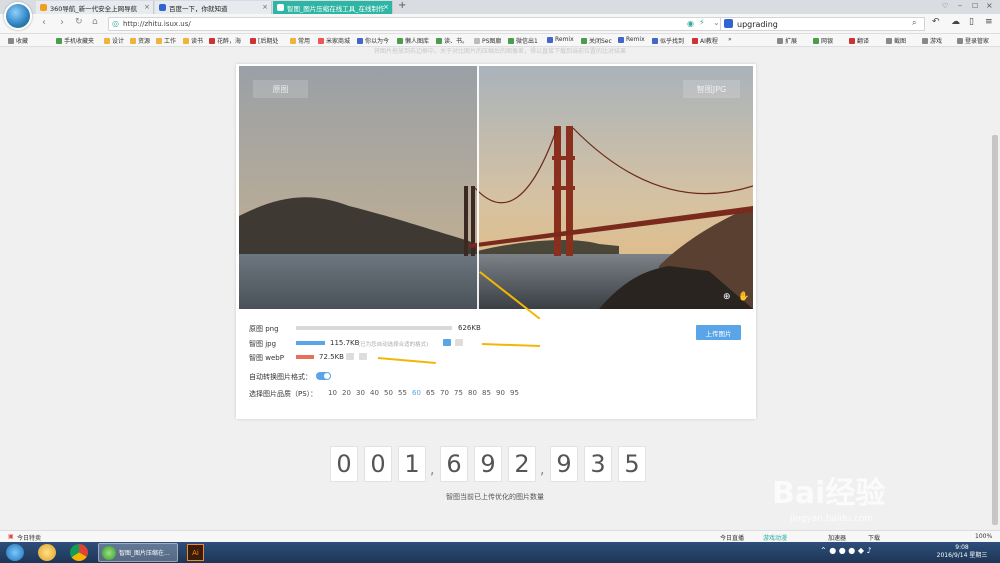  What do you see at coordinates (989, 22) in the screenshot?
I see `menu-icon: ≡` at bounding box center [989, 22].